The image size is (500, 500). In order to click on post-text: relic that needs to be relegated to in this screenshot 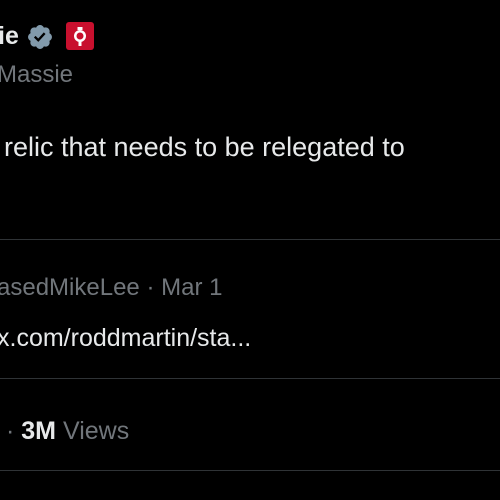, I will do `click(204, 147)`.